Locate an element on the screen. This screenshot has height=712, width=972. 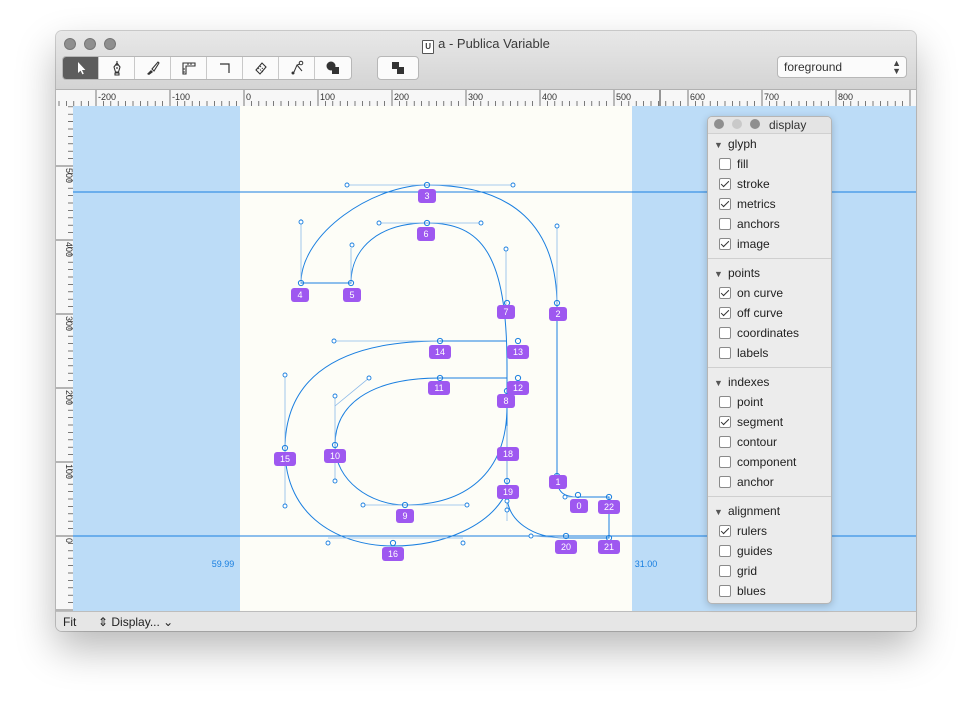
option-fill: fill is located at coordinates (769, 164).